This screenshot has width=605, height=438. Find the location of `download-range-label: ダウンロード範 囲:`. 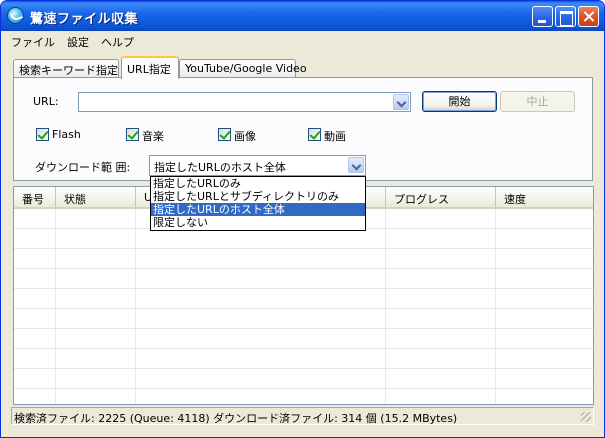

download-range-label: ダウンロード範 囲: is located at coordinates (83, 167).